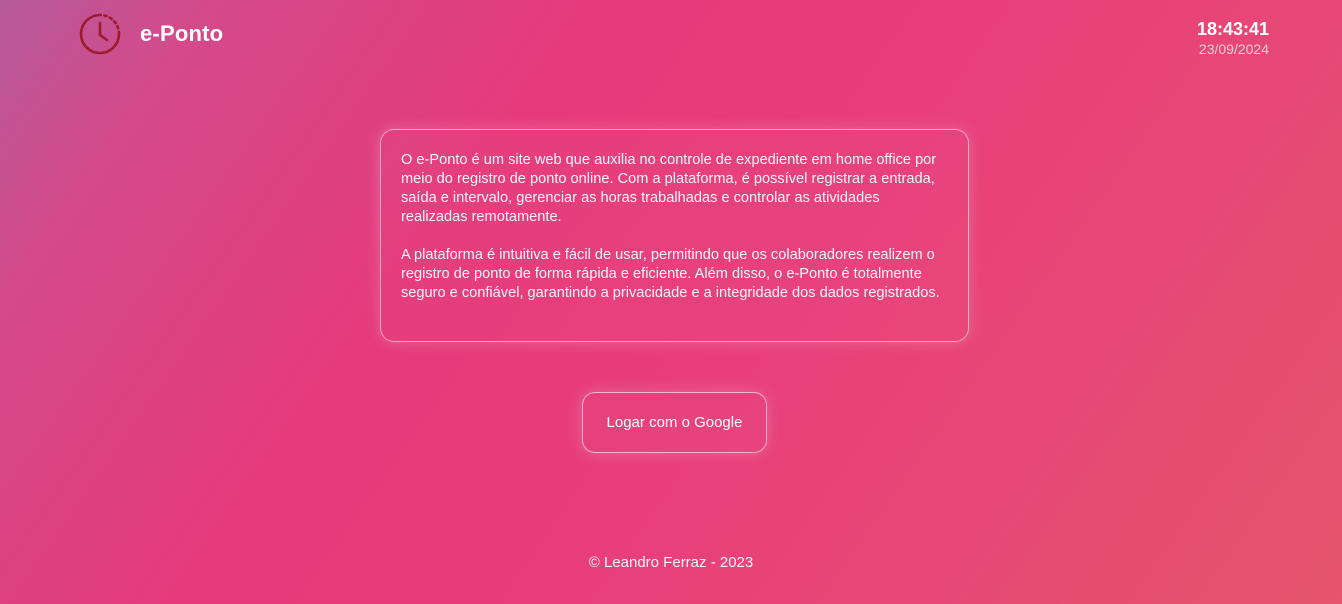 Image resolution: width=1342 pixels, height=604 pixels. I want to click on clock-icon, so click(100, 34).